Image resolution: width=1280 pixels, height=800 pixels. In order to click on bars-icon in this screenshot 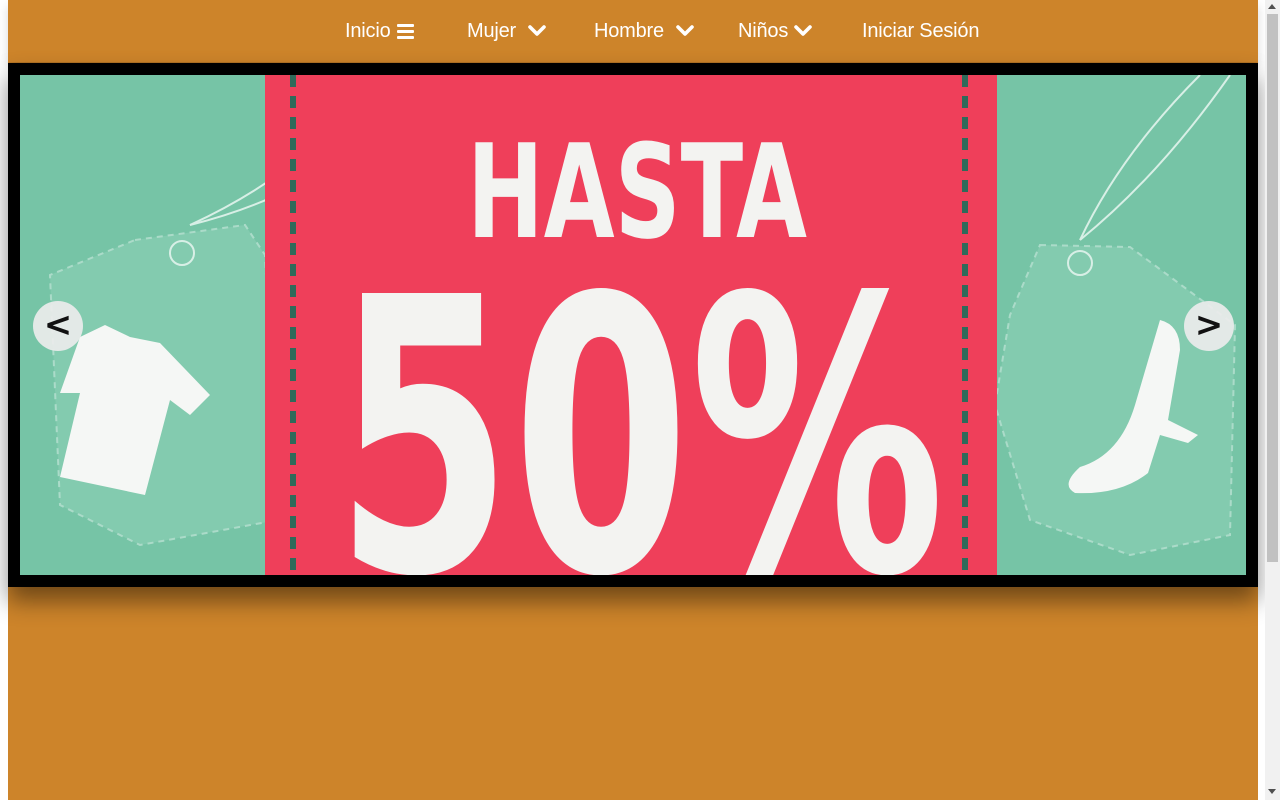, I will do `click(405, 31)`.